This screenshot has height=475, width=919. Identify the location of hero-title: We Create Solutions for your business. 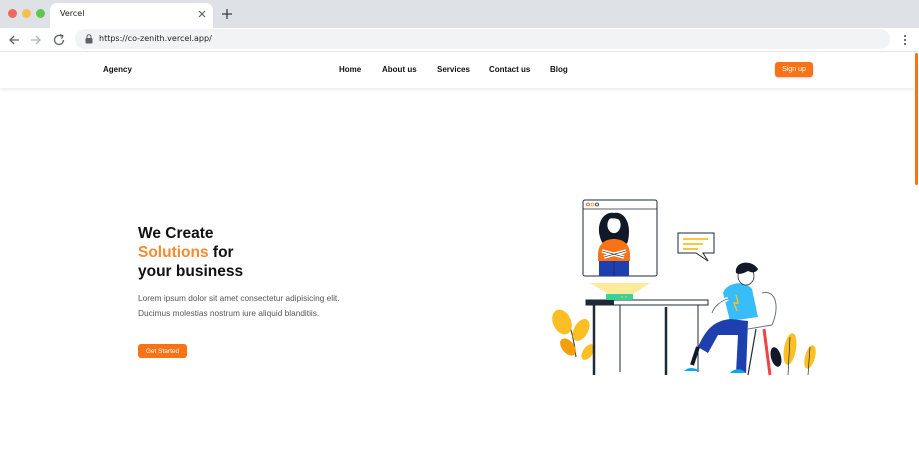
(190, 252).